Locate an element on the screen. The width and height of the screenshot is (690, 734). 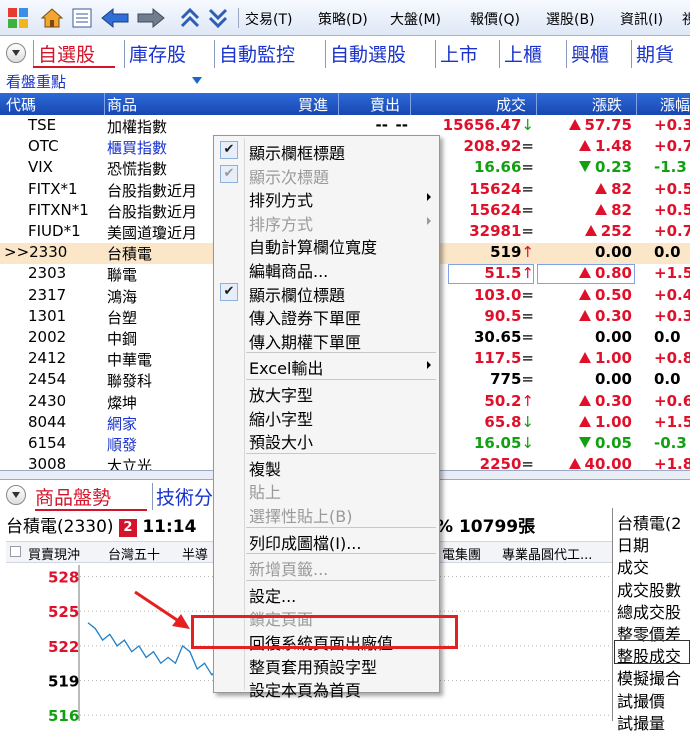
row-code: VIX is located at coordinates (40, 167).